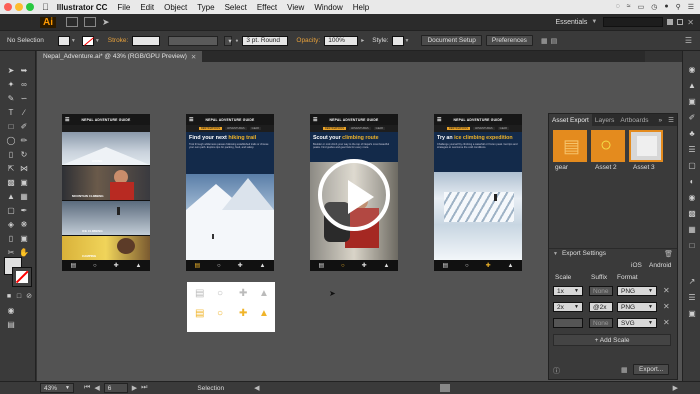 The height and width of the screenshot is (394, 700). What do you see at coordinates (87, 388) in the screenshot?
I see `first-artboard-icon: ⏮` at bounding box center [87, 388].